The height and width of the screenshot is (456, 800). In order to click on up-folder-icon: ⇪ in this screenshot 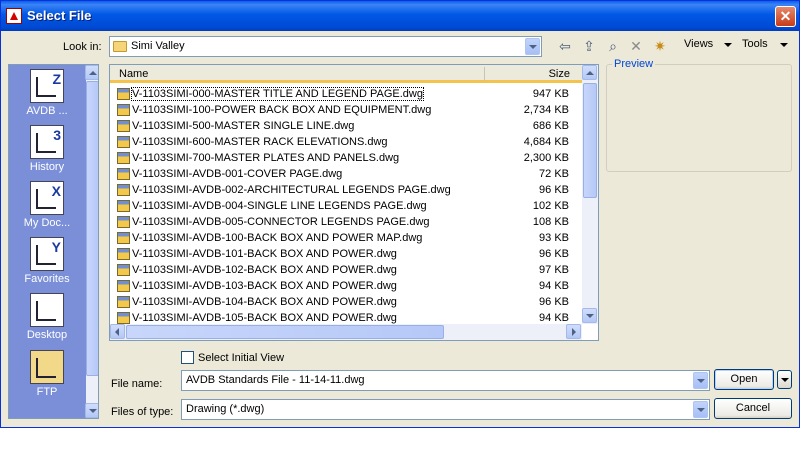, I will do `click(589, 46)`.